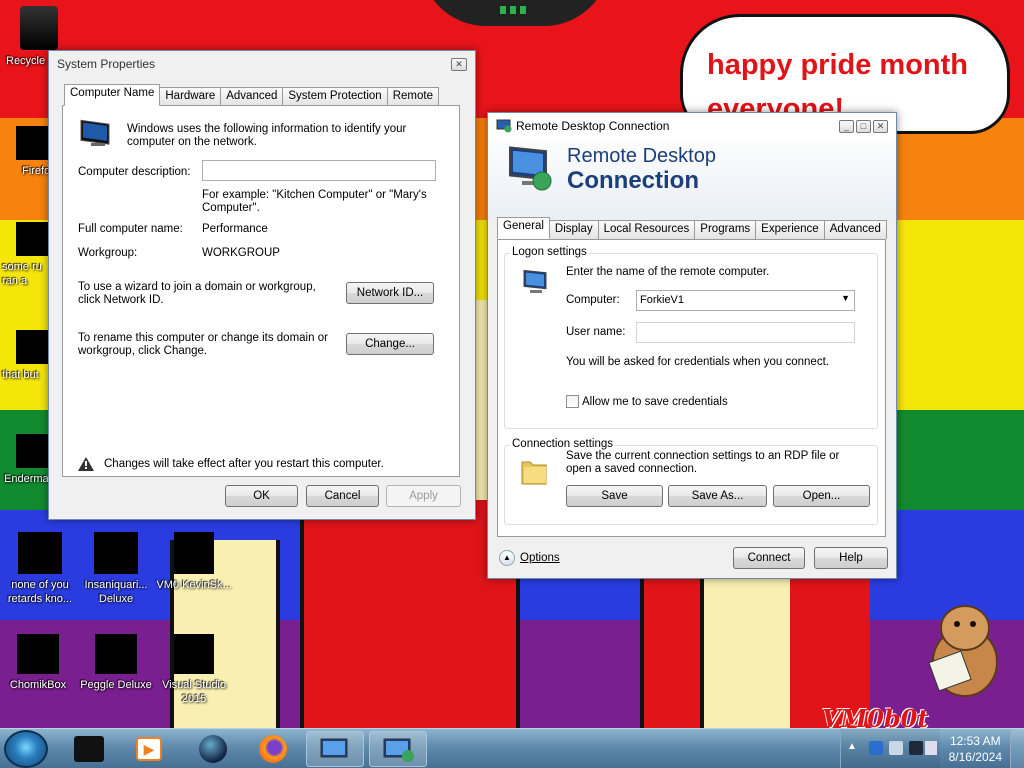 The width and height of the screenshot is (1024, 768). I want to click on taskbar-firefox, so click(273, 749).